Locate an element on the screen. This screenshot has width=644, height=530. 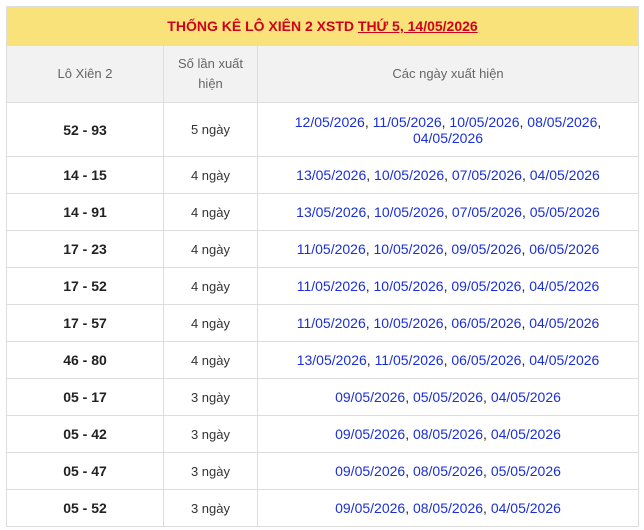
dates-cell: 09/05/2026, 05/05/2026, 04/05/2026 is located at coordinates (448, 397).